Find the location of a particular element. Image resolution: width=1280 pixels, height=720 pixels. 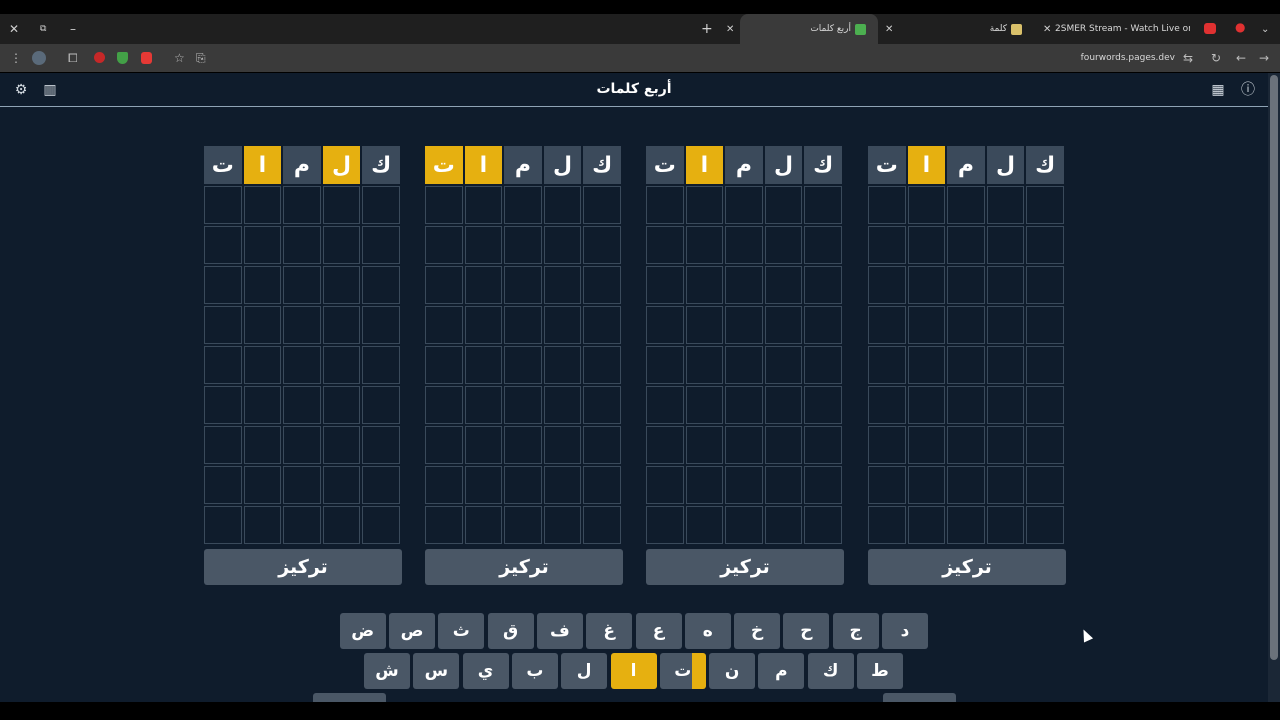

info-icon: ⓘ is located at coordinates (1248, 90).